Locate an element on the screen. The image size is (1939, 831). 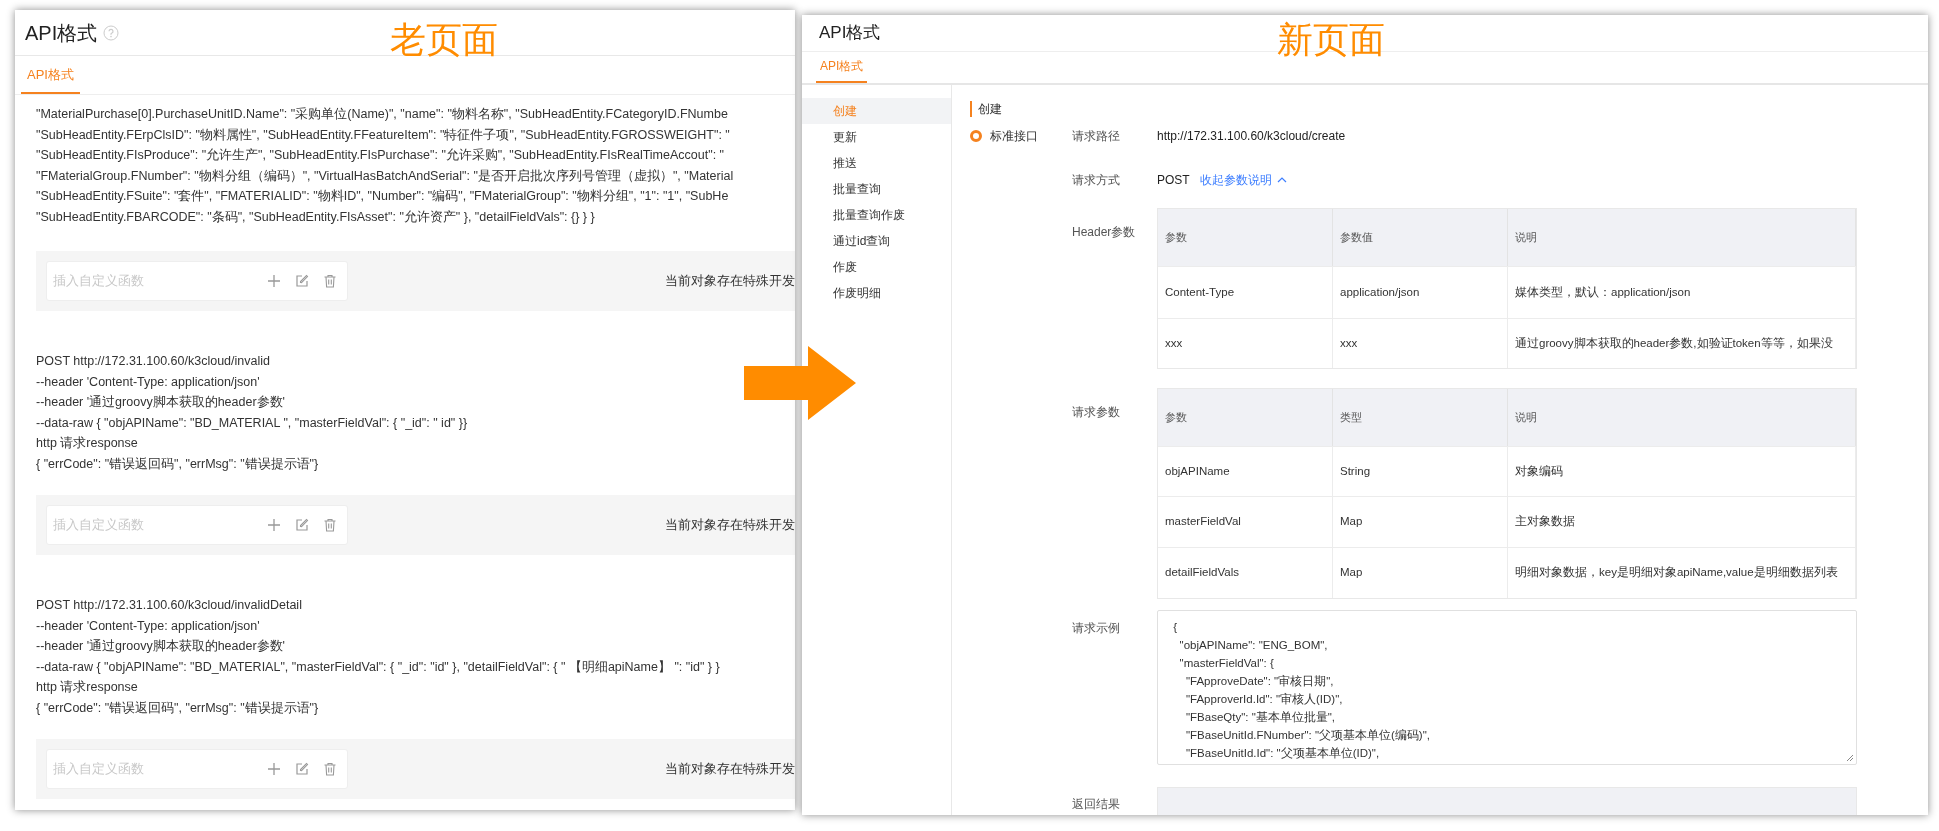
caption-label: 老页面 is located at coordinates (444, 40).